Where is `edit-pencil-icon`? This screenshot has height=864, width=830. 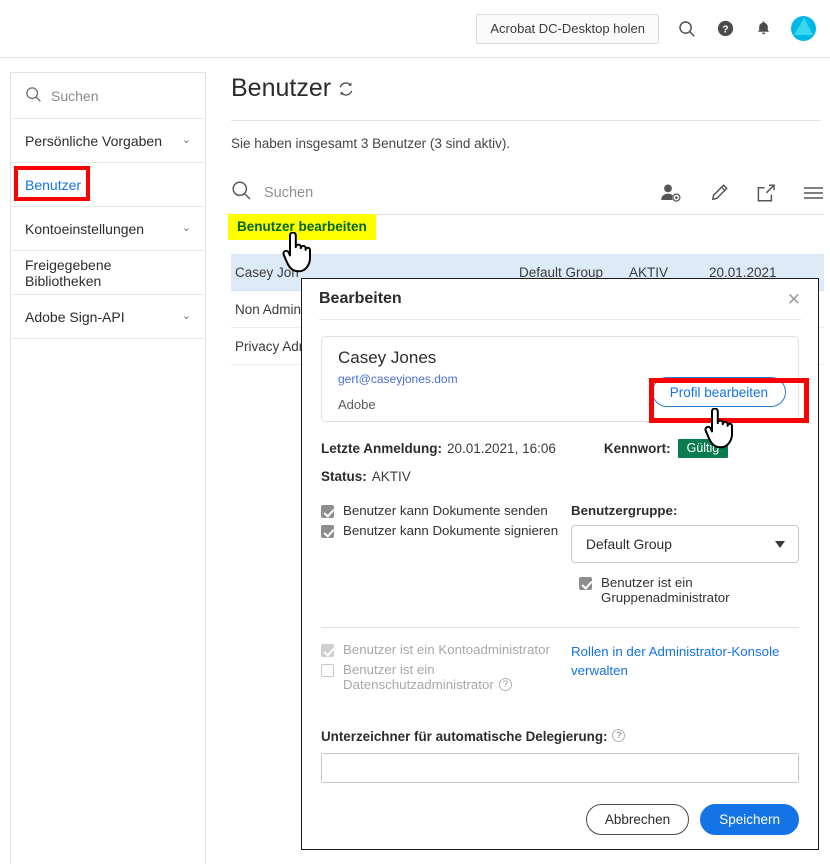
edit-pencil-icon is located at coordinates (719, 193).